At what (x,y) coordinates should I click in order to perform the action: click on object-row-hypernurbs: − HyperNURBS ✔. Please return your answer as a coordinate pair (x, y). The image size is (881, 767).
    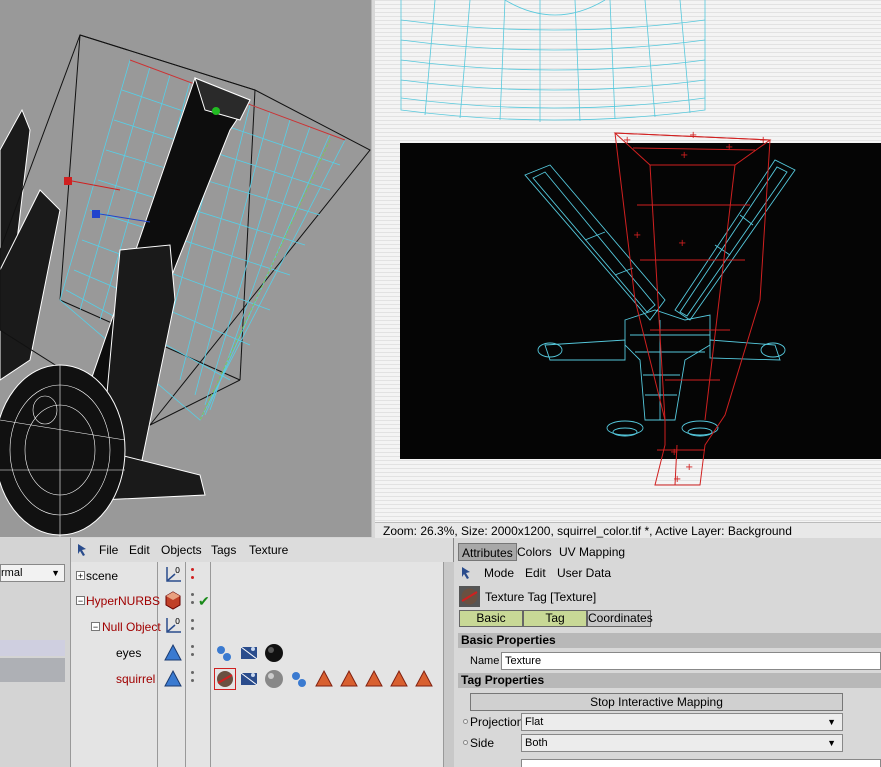
    Looking at the image, I should click on (257, 601).